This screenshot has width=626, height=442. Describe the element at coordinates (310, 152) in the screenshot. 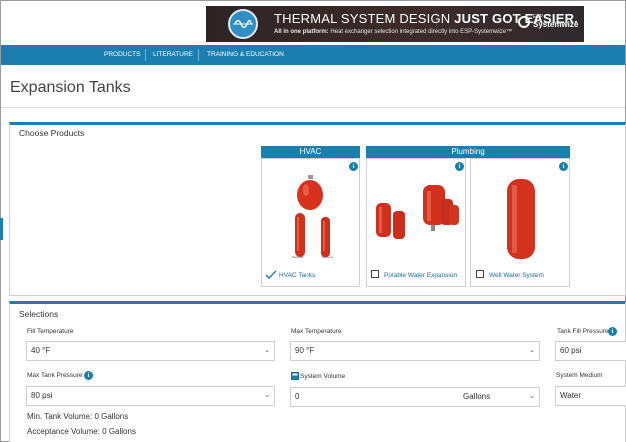

I see `hvac-group-header: HVAC` at that location.